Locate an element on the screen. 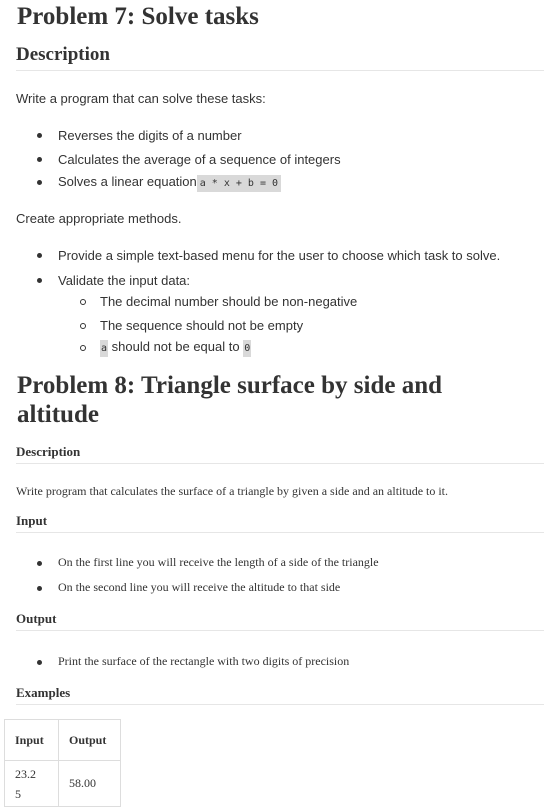  sub-list-item-text: should not be equal to is located at coordinates (176, 346).